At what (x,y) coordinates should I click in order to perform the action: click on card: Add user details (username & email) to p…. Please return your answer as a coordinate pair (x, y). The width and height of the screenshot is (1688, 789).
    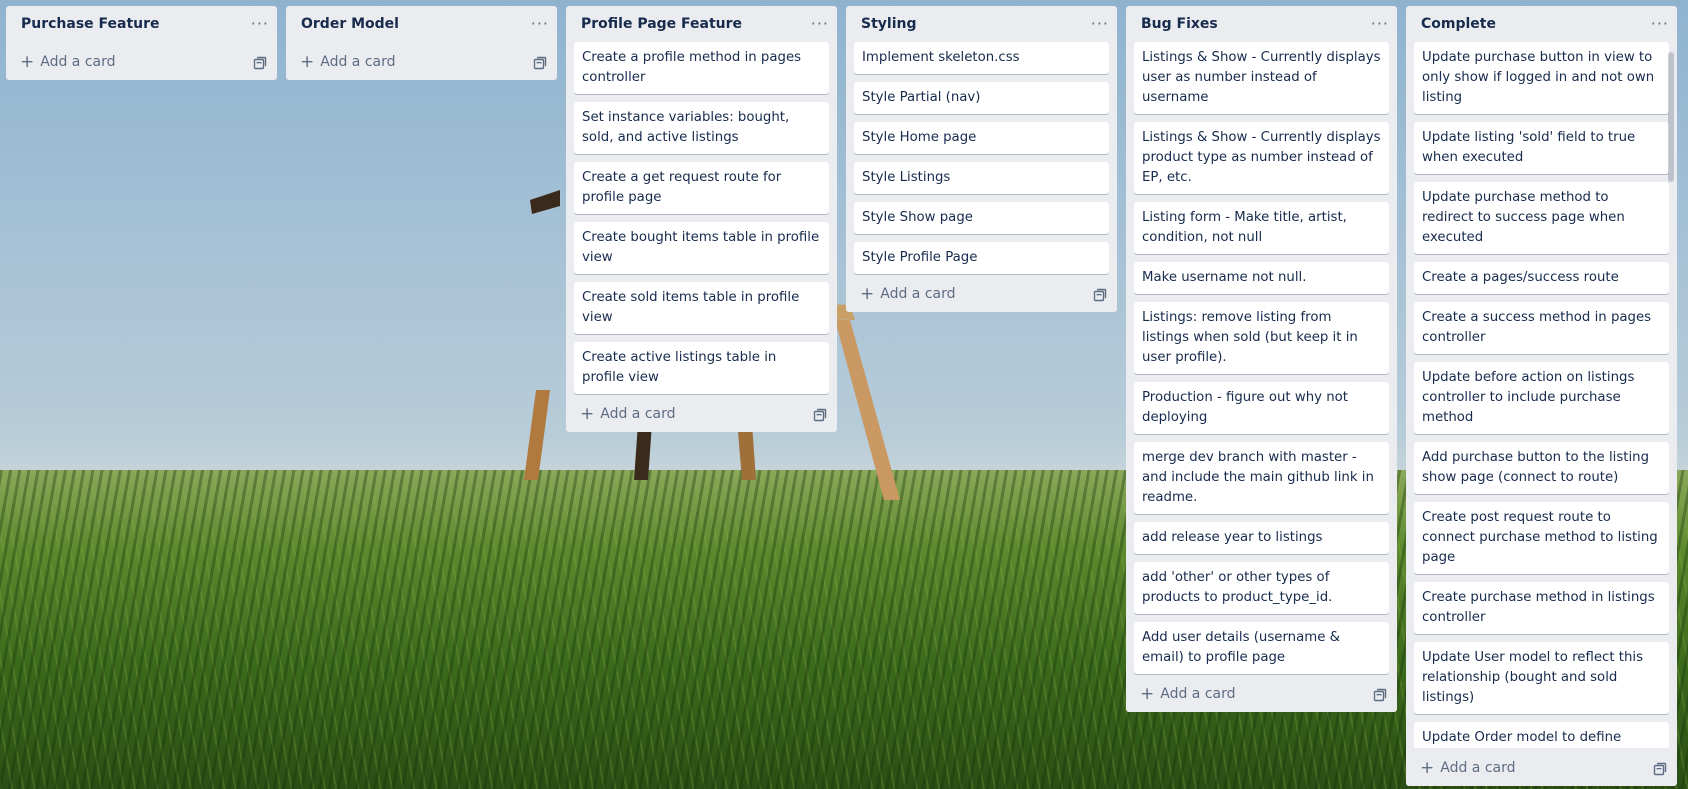
    Looking at the image, I should click on (1261, 648).